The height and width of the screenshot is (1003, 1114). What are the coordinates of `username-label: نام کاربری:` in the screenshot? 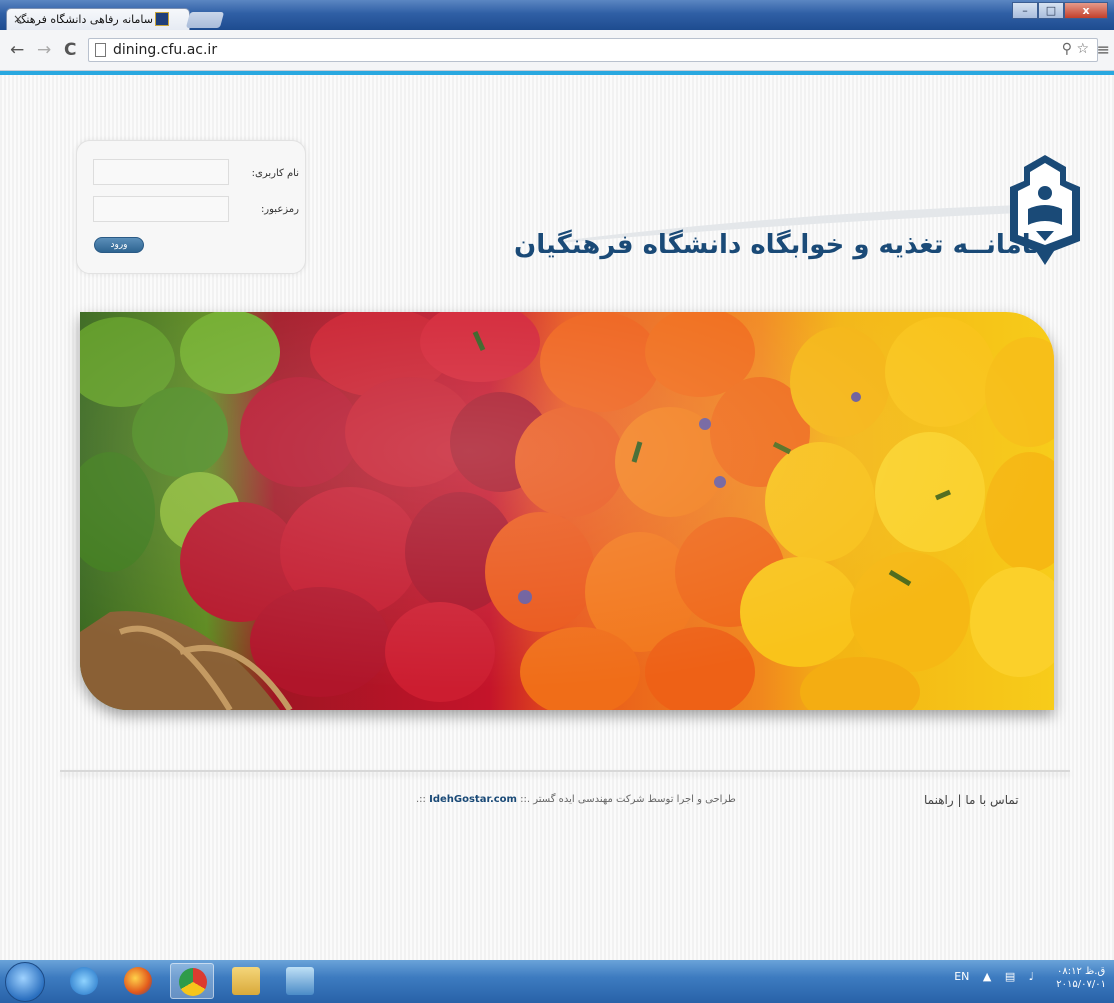 It's located at (275, 173).